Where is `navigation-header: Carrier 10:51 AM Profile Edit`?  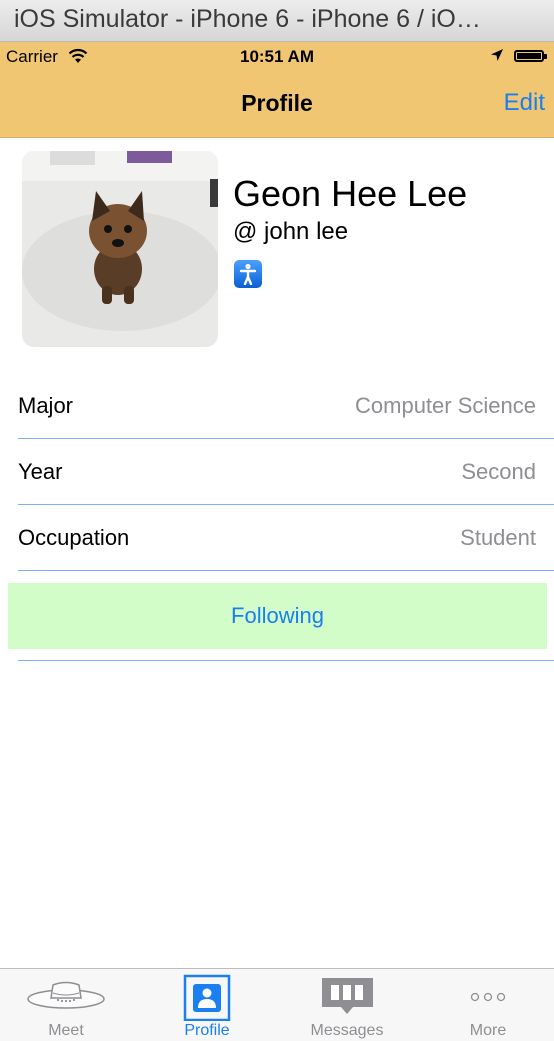 navigation-header: Carrier 10:51 AM Profile Edit is located at coordinates (277, 90).